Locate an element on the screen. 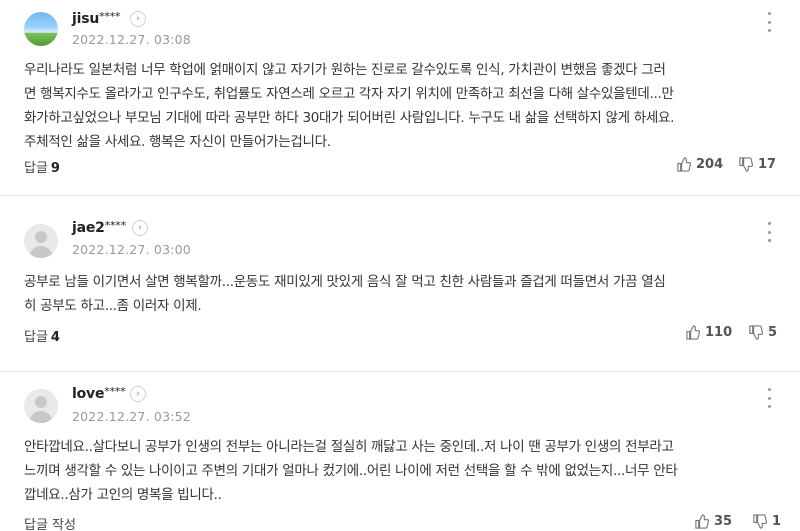 This screenshot has height=531, width=800. like-button: 204 is located at coordinates (699, 164).